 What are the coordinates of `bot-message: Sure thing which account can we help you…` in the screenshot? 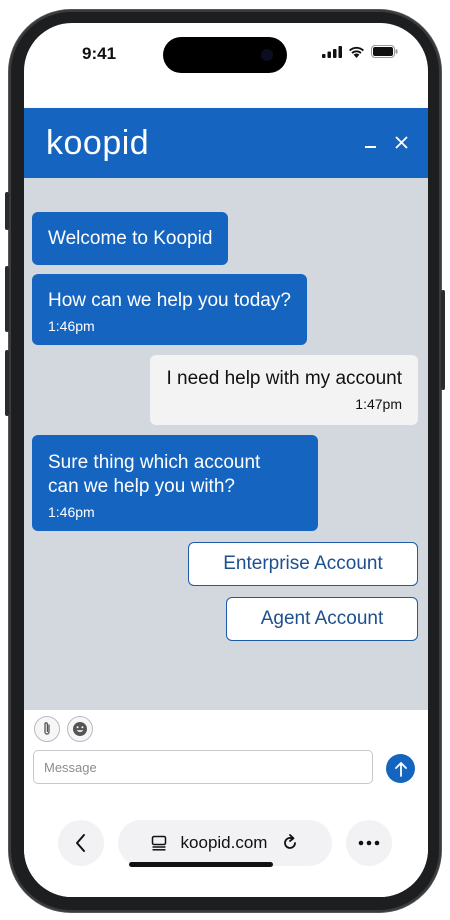 It's located at (175, 483).